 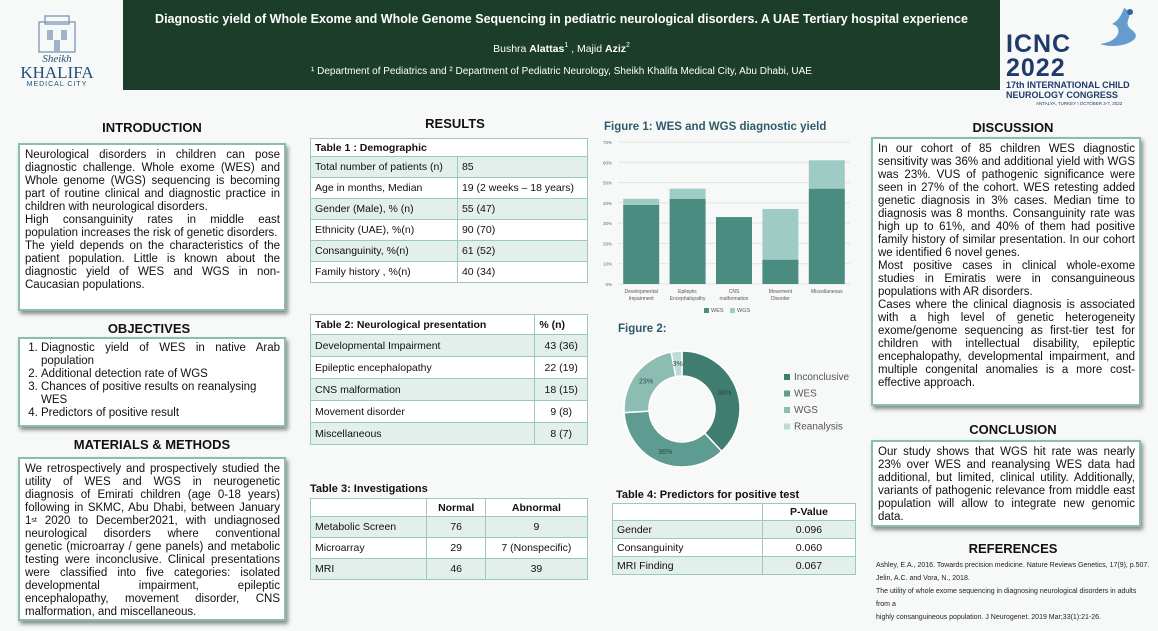 I want to click on author2-last: Aziz, so click(x=615, y=49).